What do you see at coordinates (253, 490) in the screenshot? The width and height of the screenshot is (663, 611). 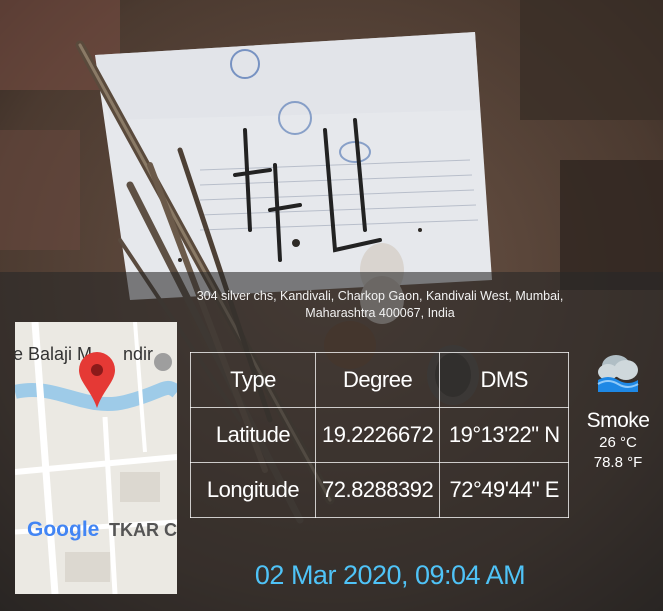 I see `longitude-label: Longitude` at bounding box center [253, 490].